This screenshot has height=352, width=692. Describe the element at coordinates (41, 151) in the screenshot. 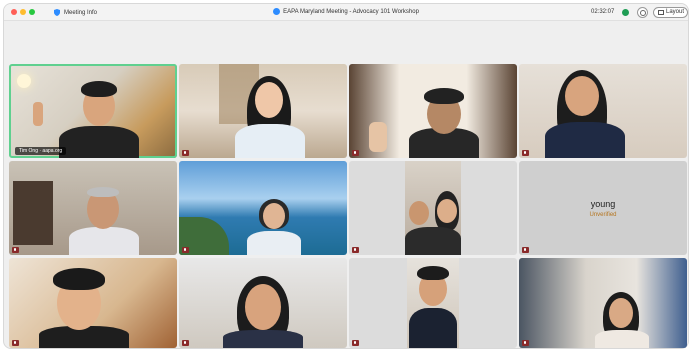

I see `participant-name-tag: Tim Ong · aapa.org` at that location.